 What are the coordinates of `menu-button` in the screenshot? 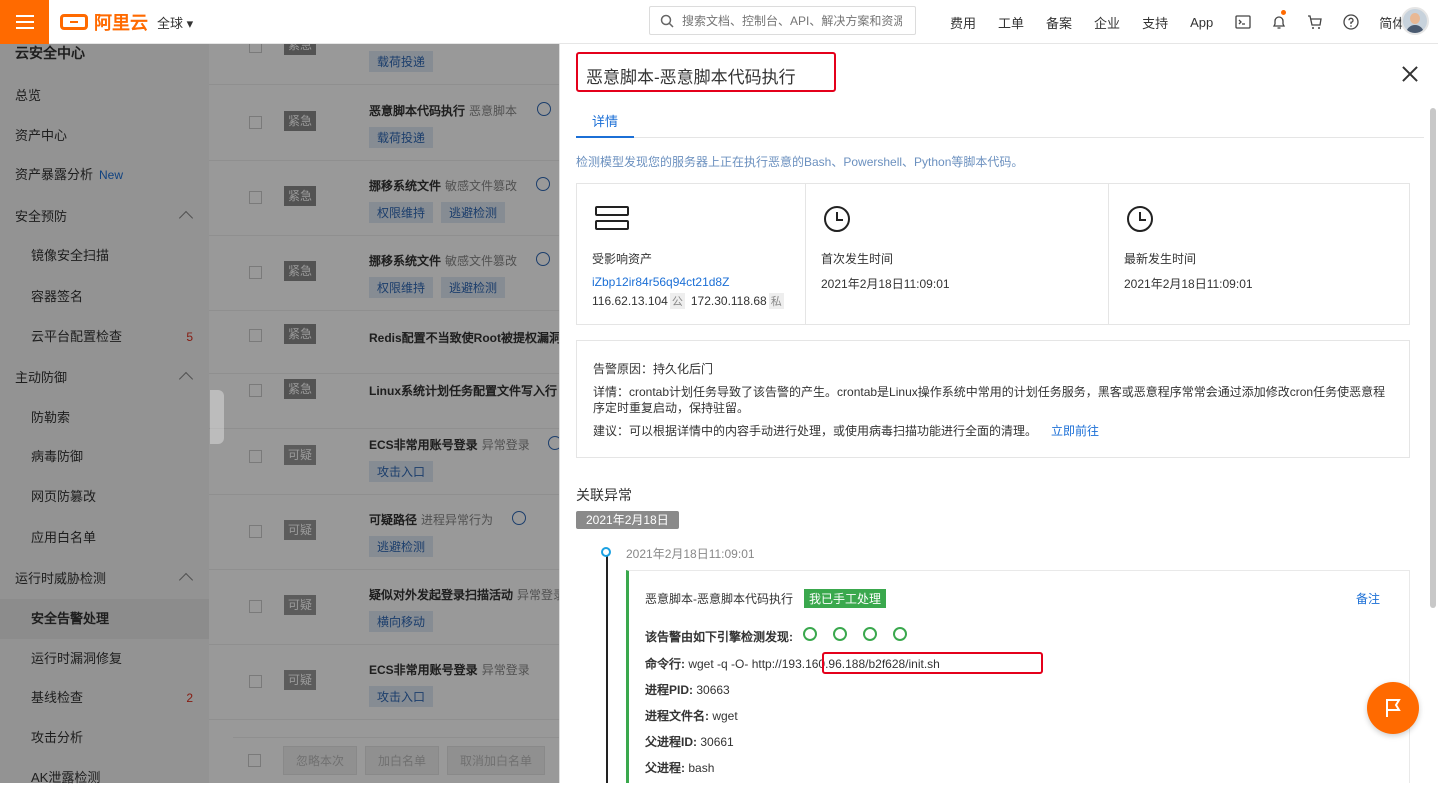 It's located at (24, 22).